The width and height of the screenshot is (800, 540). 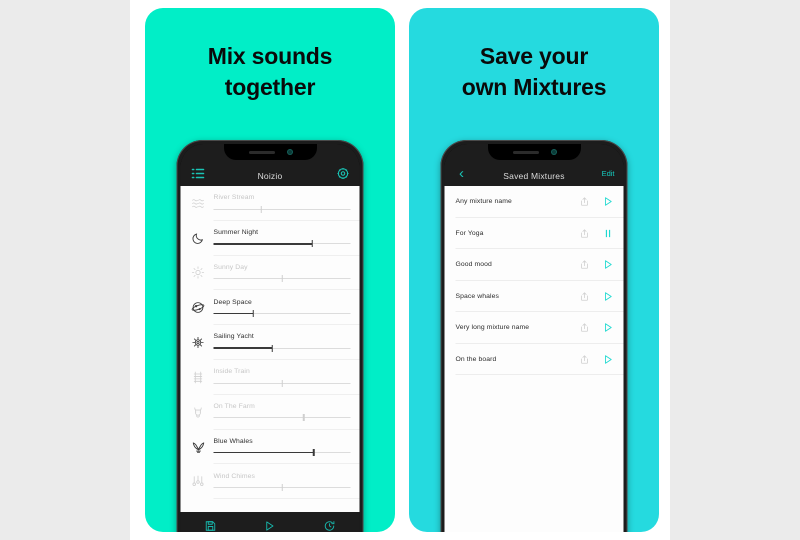 What do you see at coordinates (534, 86) in the screenshot?
I see `right-heading-line-2: own Mixtures` at bounding box center [534, 86].